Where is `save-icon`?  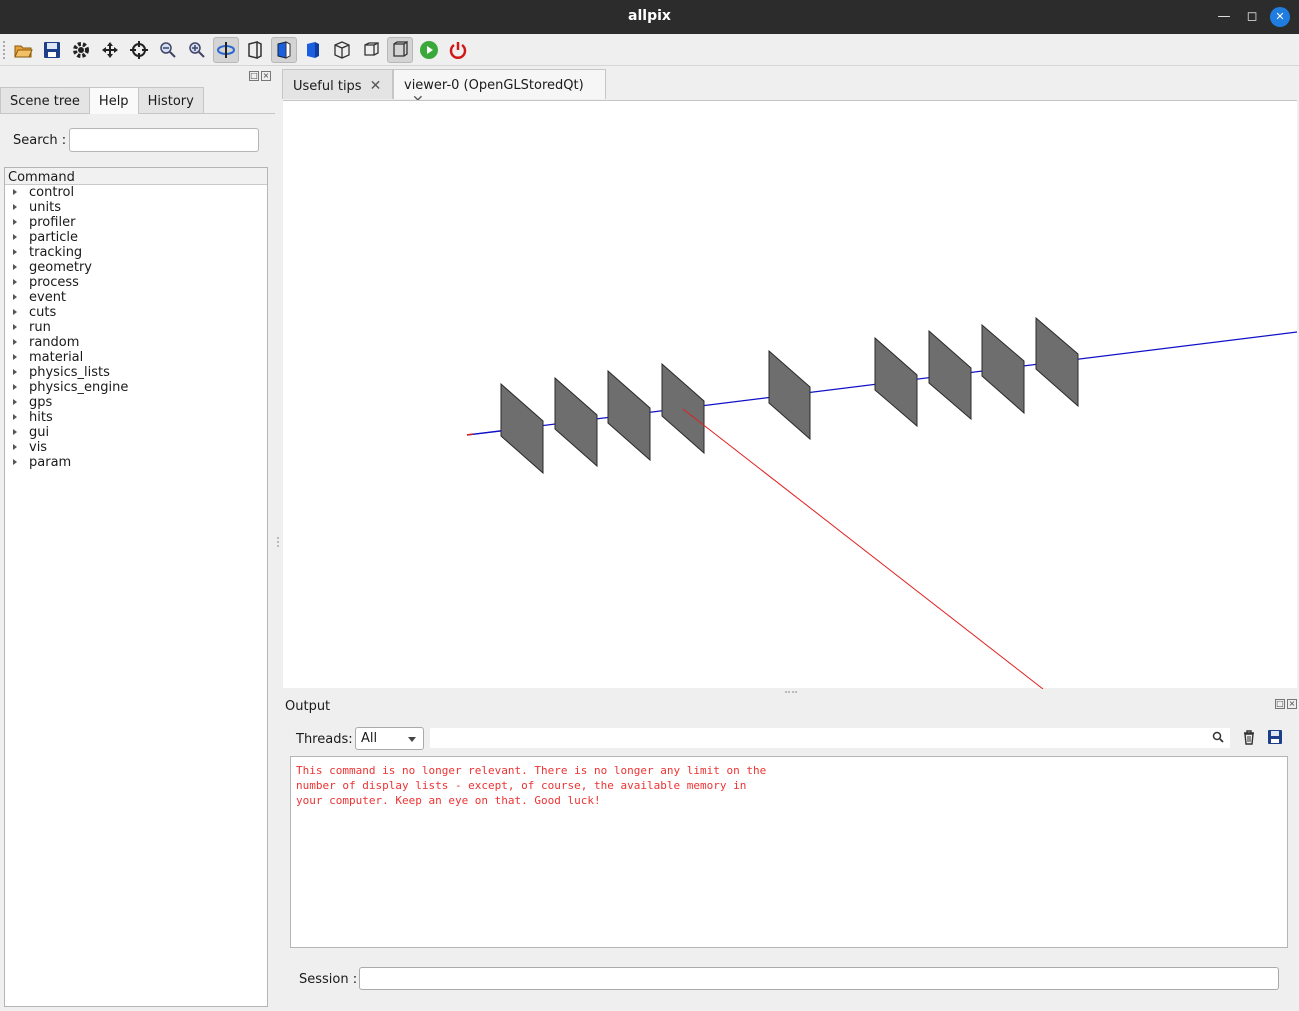 save-icon is located at coordinates (52, 50).